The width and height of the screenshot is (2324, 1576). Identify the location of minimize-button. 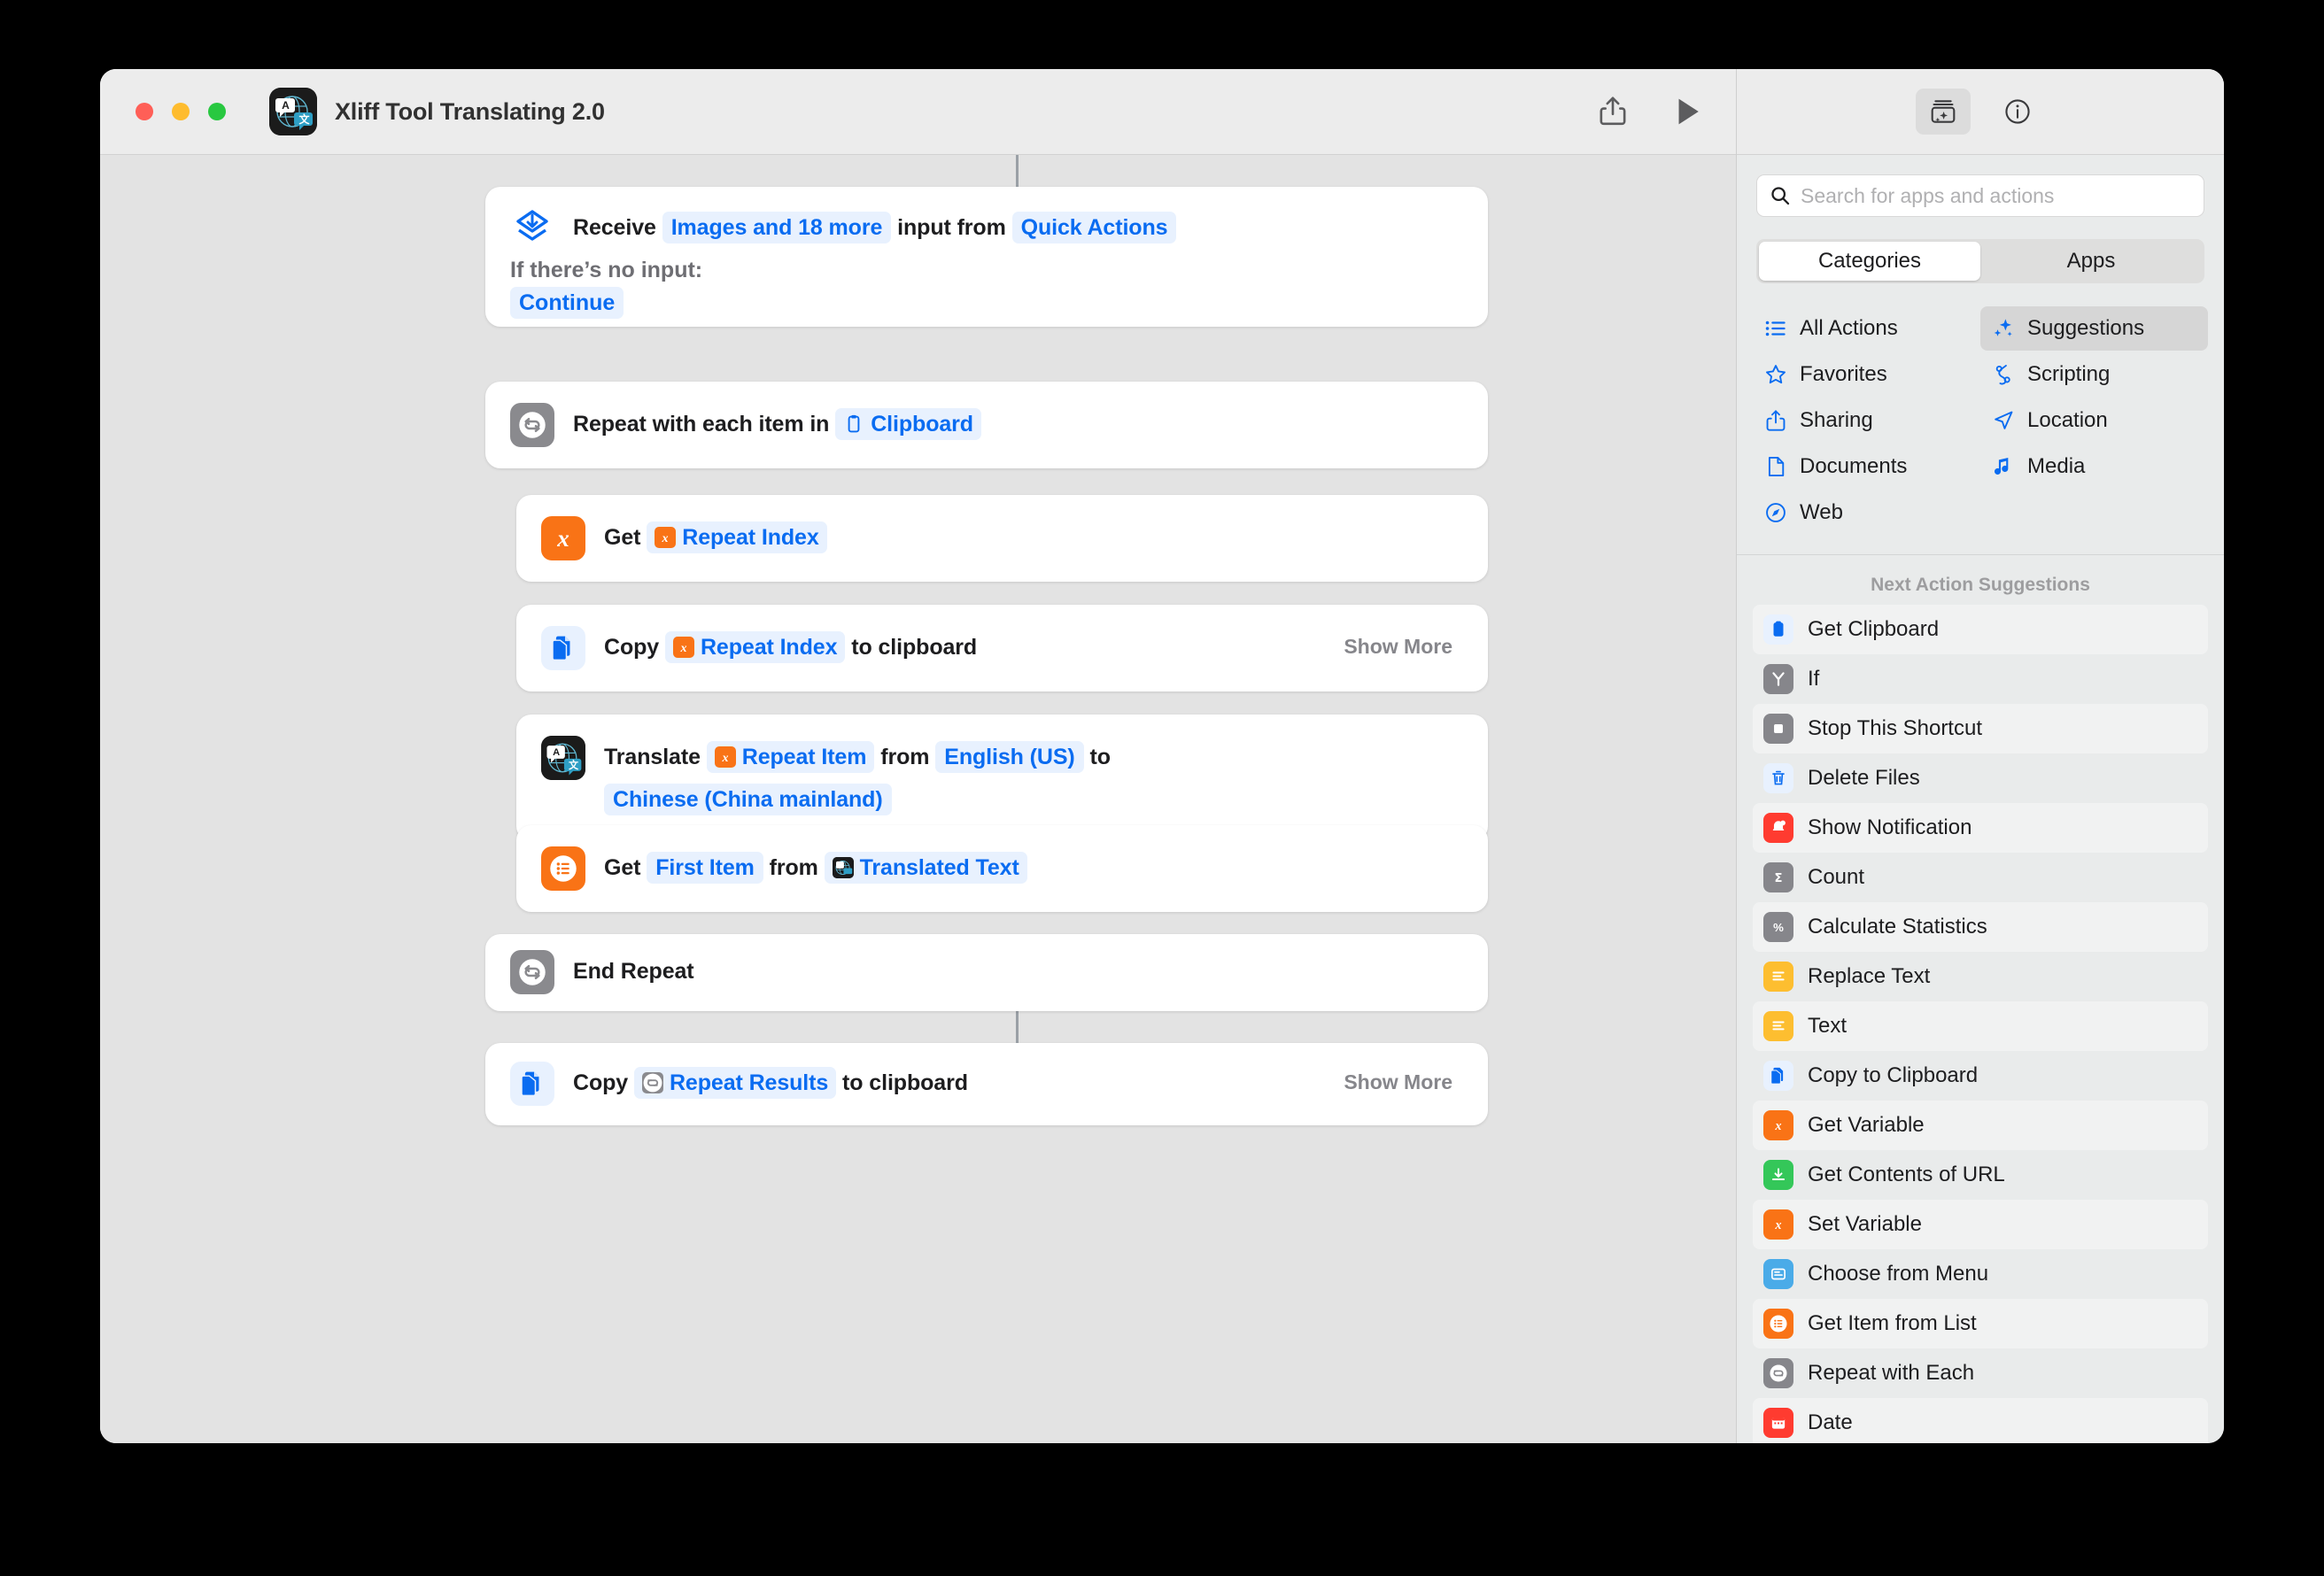
(181, 112).